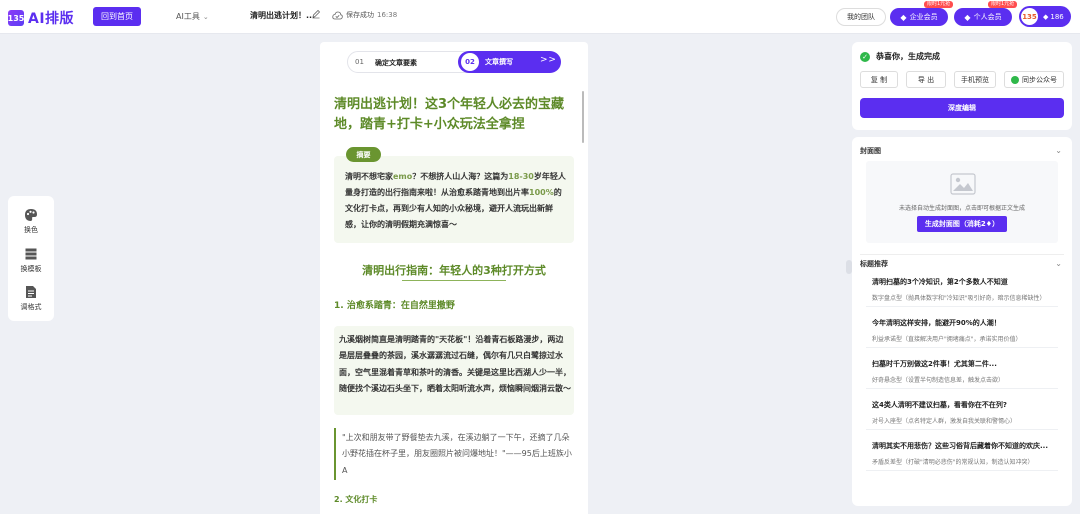 The image size is (1080, 514). Describe the element at coordinates (987, 17) in the screenshot. I see `personal-member-label: 个人会员` at that location.